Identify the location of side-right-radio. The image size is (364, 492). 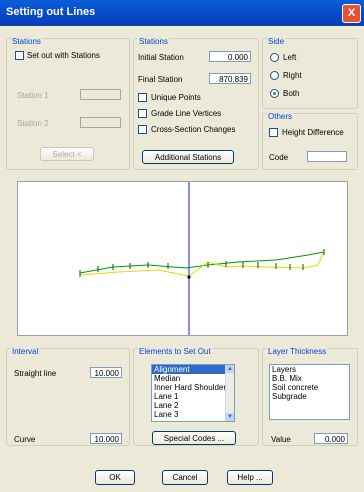
(274, 75).